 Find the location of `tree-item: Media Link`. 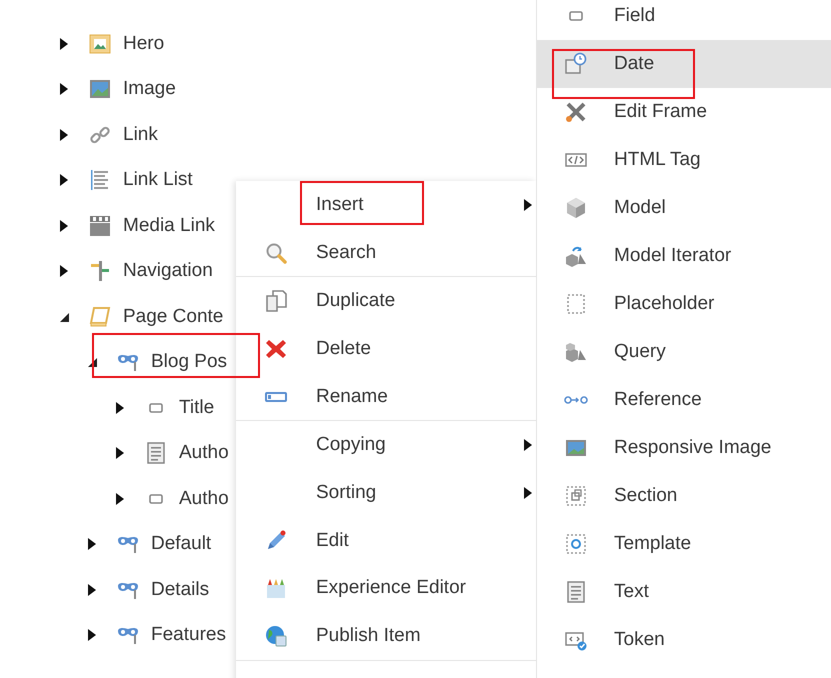

tree-item: Media Link is located at coordinates (169, 225).